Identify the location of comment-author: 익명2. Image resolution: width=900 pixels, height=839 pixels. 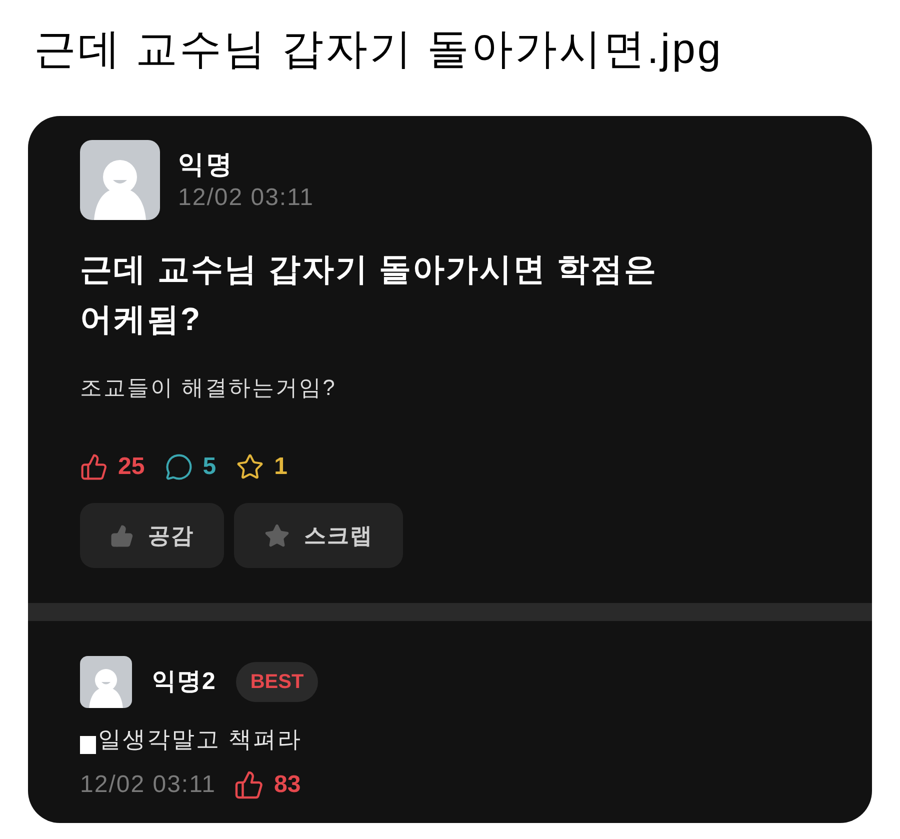
(184, 682).